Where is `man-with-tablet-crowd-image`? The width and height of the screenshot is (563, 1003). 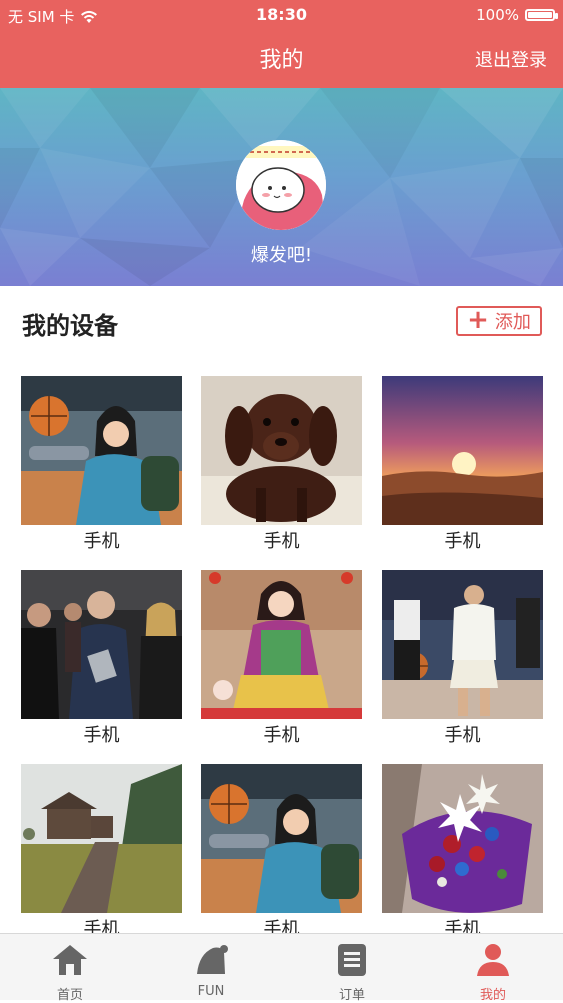 man-with-tablet-crowd-image is located at coordinates (101, 644).